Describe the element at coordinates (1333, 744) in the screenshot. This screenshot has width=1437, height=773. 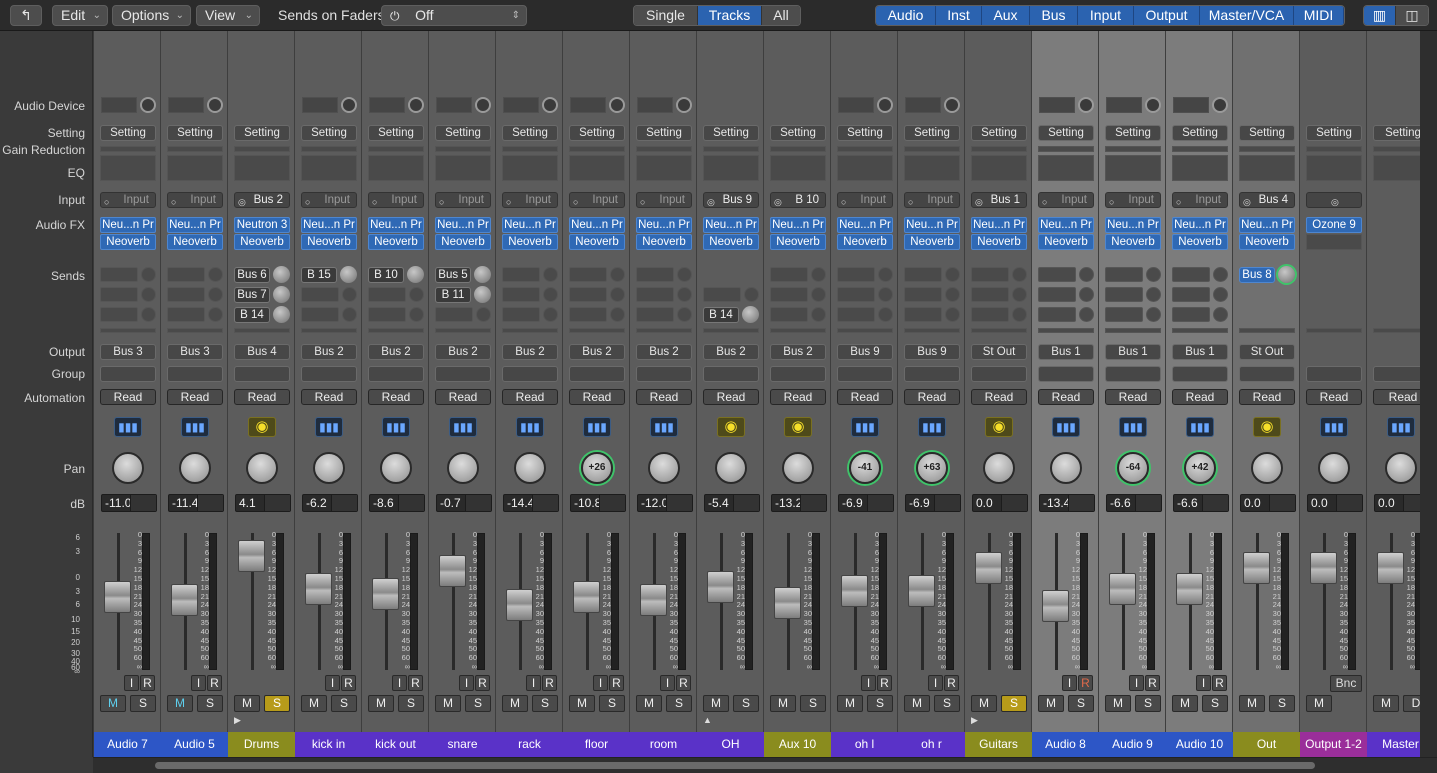
I see `track-name: Output 1-2` at that location.